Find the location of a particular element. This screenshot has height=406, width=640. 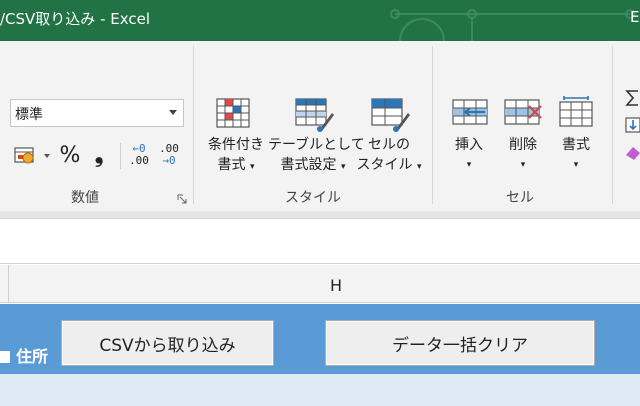

conditional-format-label-line1: 条件付き is located at coordinates (236, 145).